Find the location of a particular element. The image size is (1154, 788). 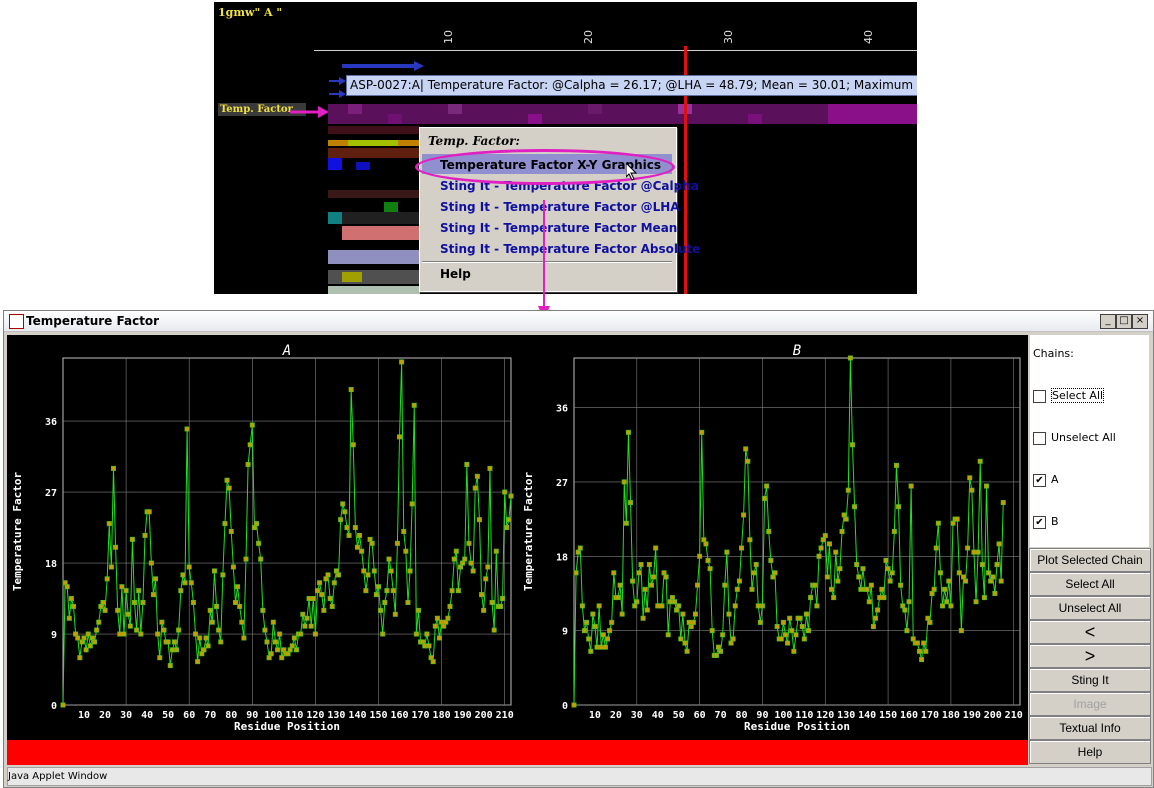

mouse-cursor-icon is located at coordinates (632, 172).